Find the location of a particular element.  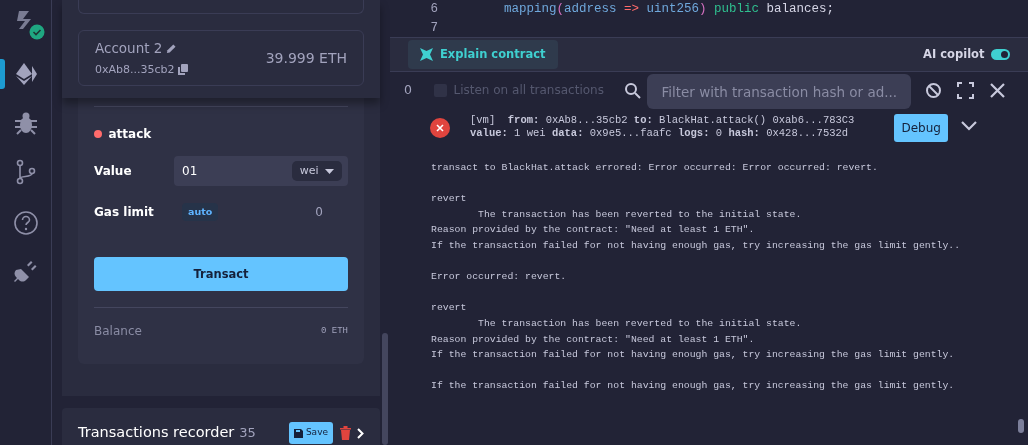

gas-limit-value: 0 is located at coordinates (319, 213).